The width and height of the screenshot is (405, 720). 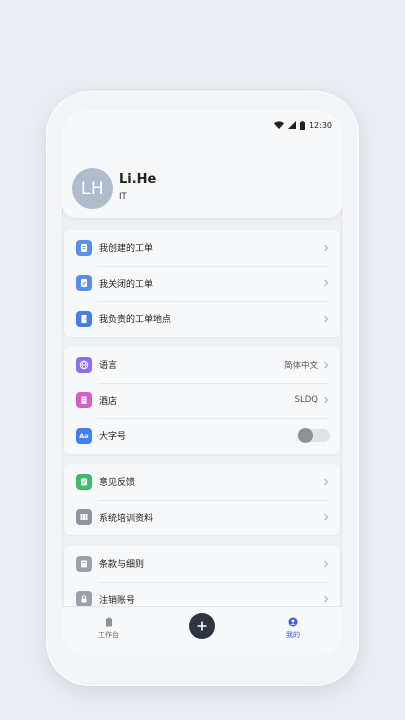 I want to click on tickets-card: 我创建的工单 我关闭的工单 我负责的工单地点, so click(x=202, y=283).